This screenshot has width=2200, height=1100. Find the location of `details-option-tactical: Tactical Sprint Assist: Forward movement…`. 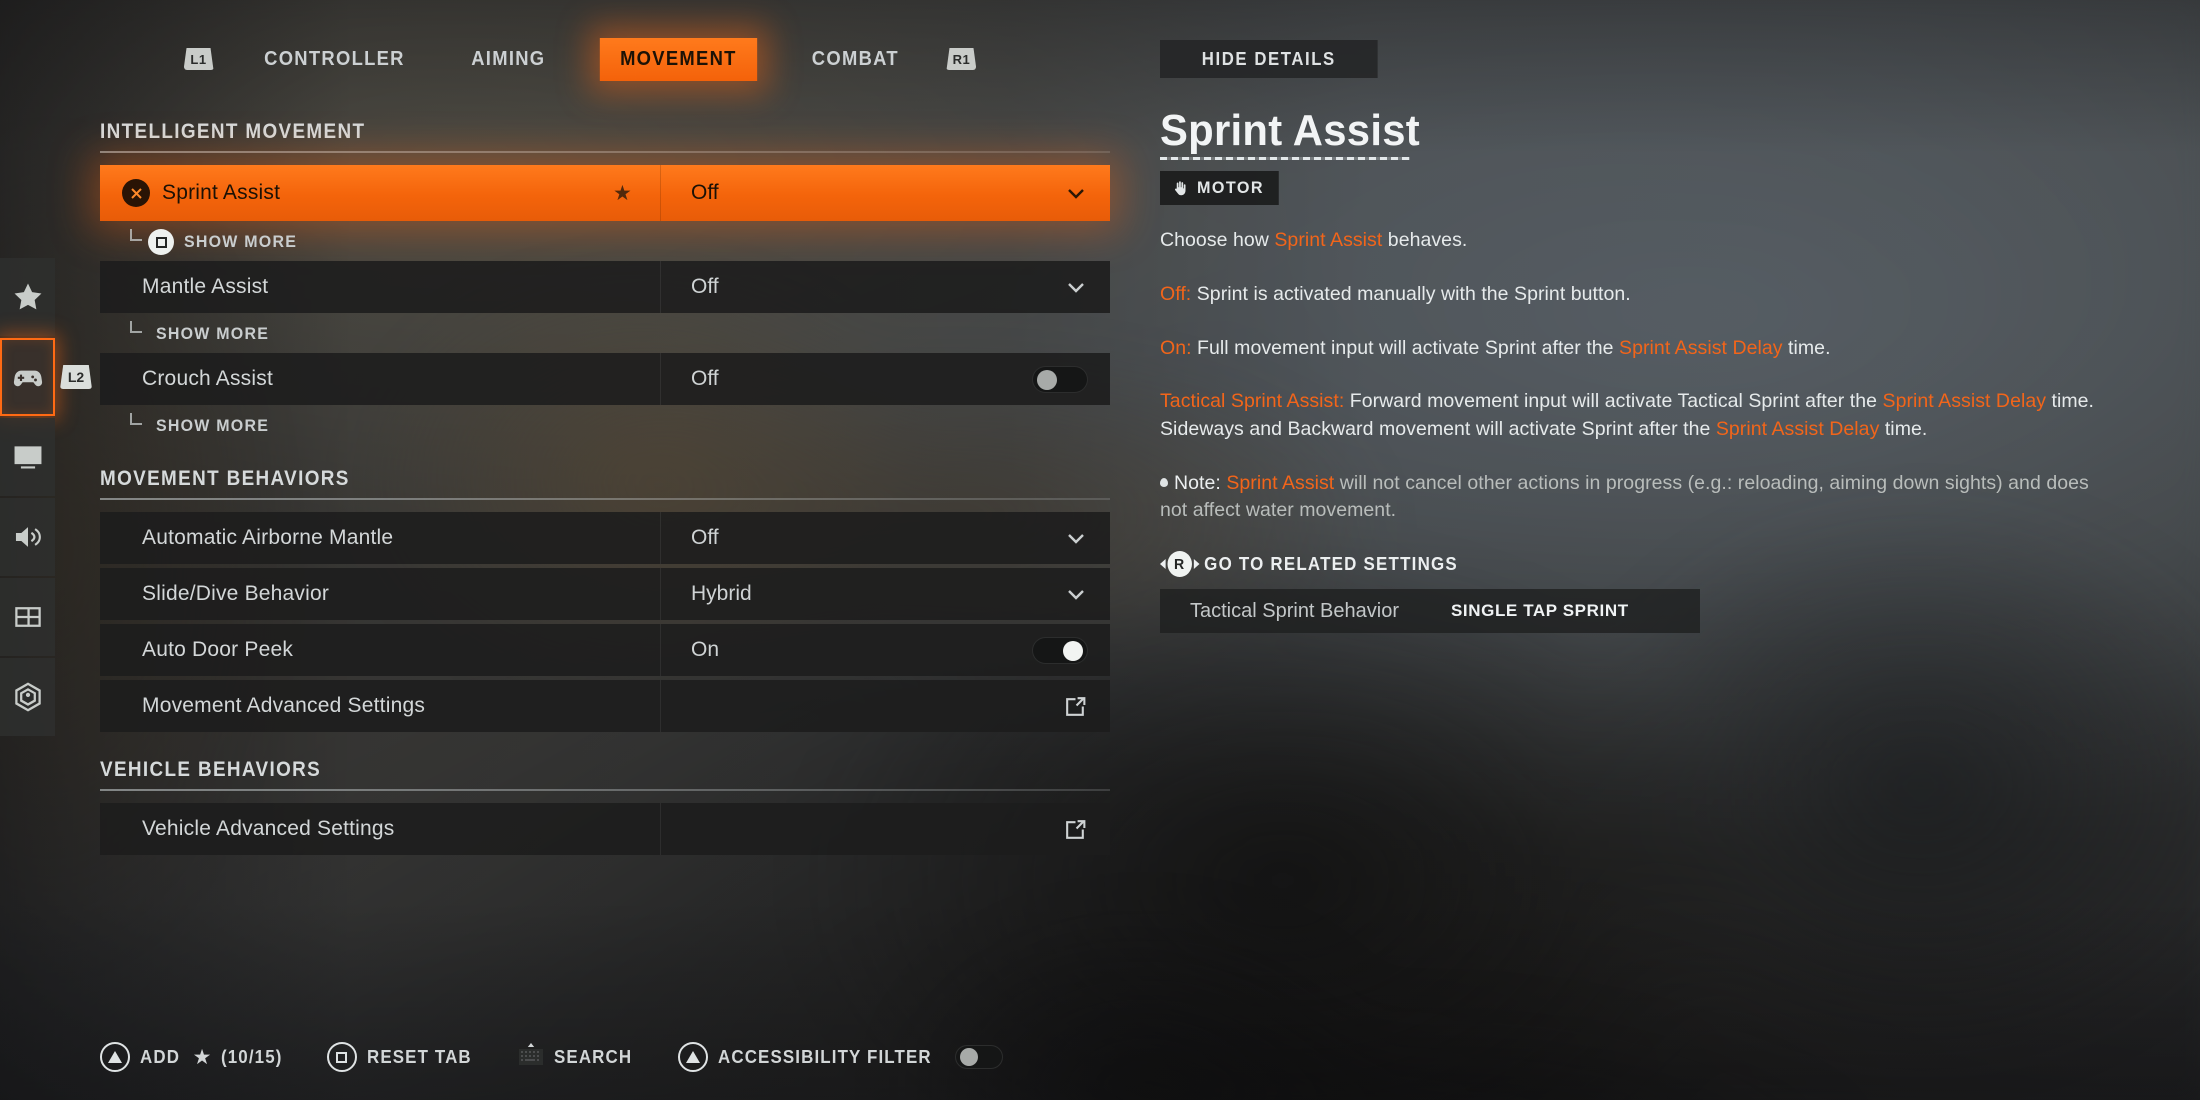

details-option-tactical: Tactical Sprint Assist: Forward movement… is located at coordinates (1627, 415).